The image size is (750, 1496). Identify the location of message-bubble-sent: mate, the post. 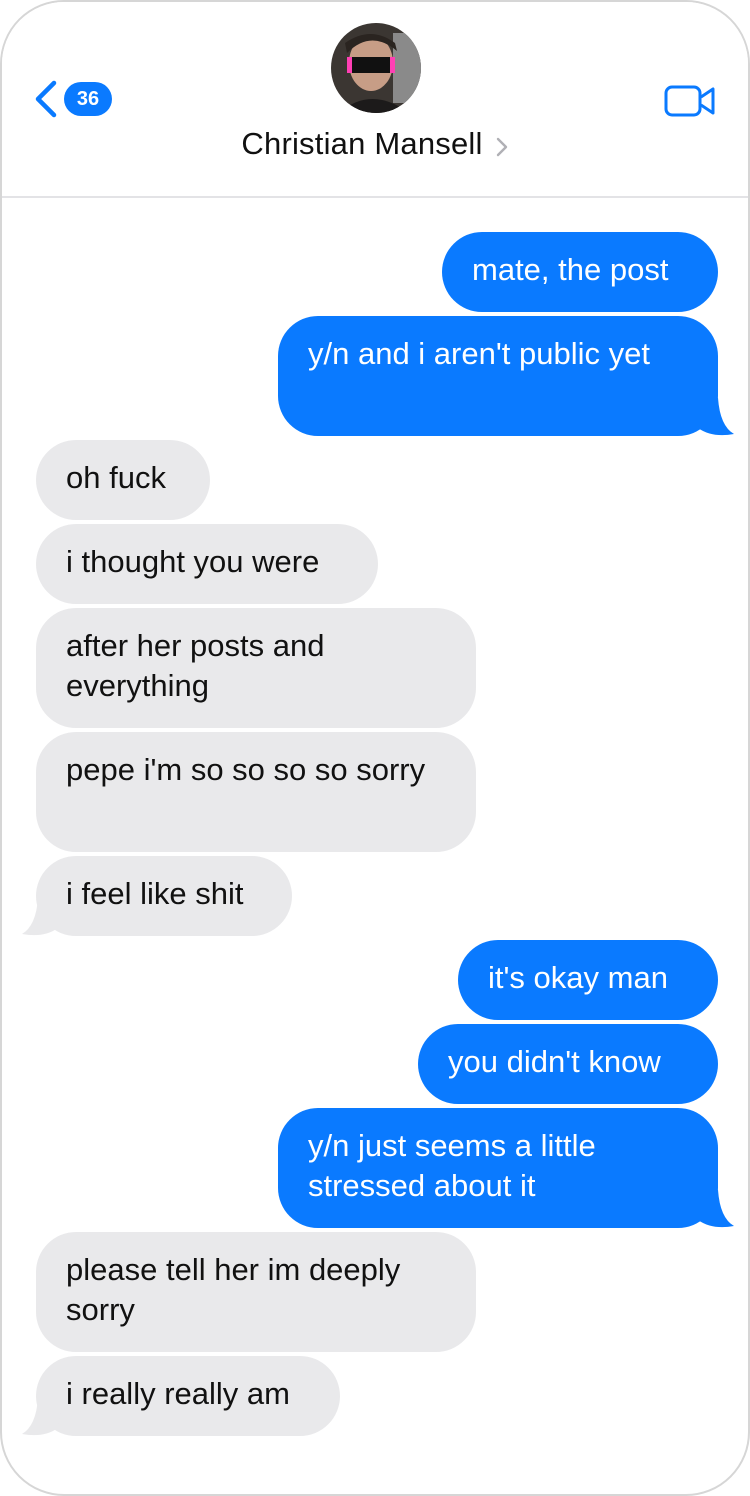
(580, 272).